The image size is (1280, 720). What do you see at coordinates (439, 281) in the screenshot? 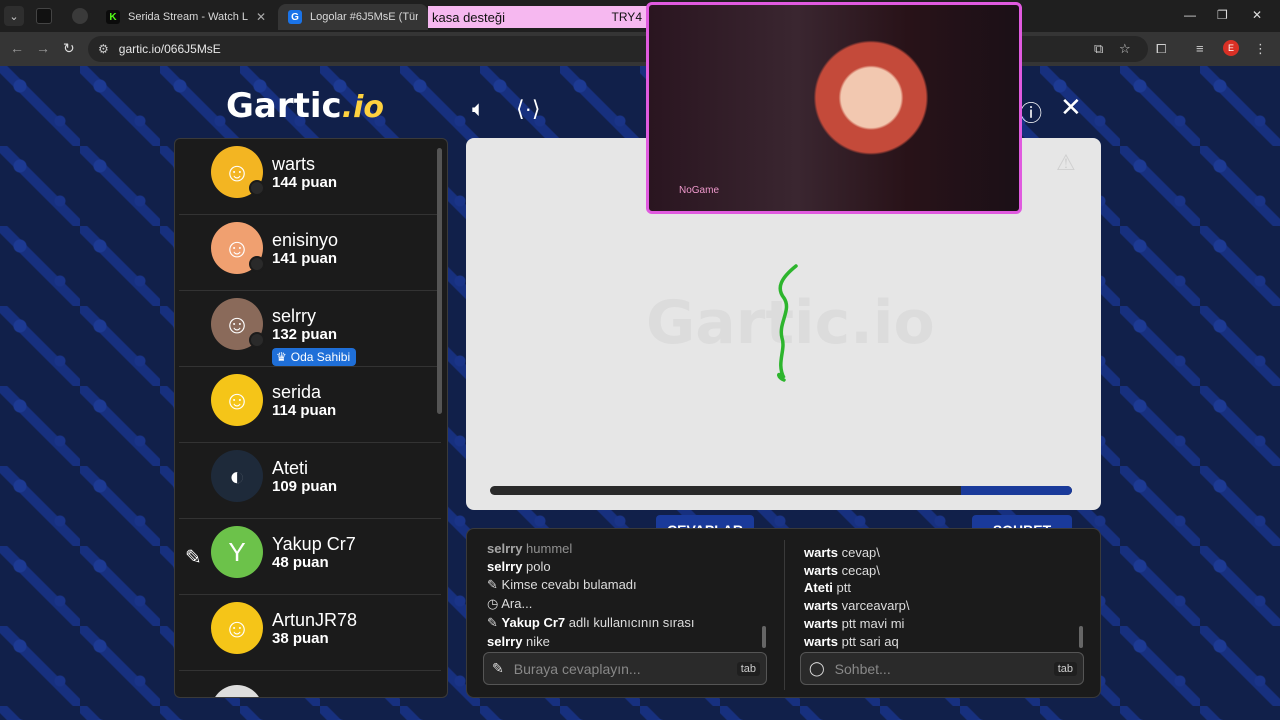
I see `players-scrollbar` at bounding box center [439, 281].